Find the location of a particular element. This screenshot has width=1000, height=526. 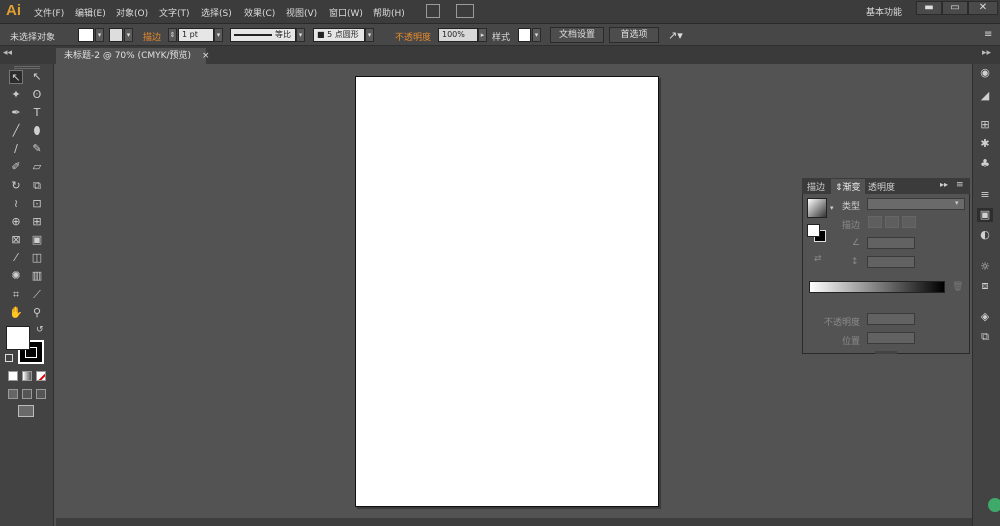

gradient-slider is located at coordinates (877, 287).